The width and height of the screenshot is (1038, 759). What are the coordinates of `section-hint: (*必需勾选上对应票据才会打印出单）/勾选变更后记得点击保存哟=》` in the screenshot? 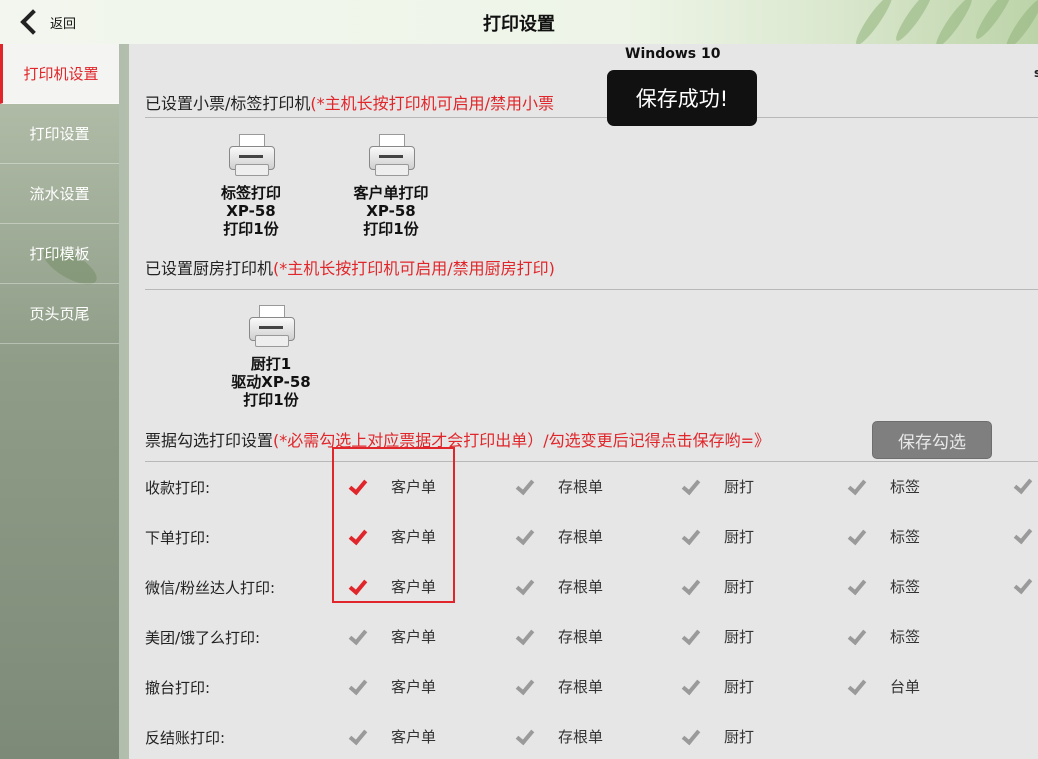 It's located at (522, 440).